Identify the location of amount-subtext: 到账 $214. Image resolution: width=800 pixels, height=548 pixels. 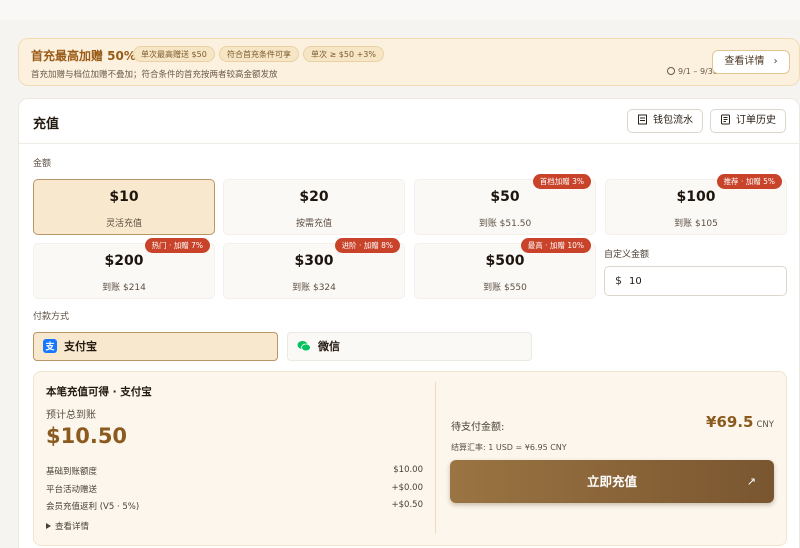
(124, 288).